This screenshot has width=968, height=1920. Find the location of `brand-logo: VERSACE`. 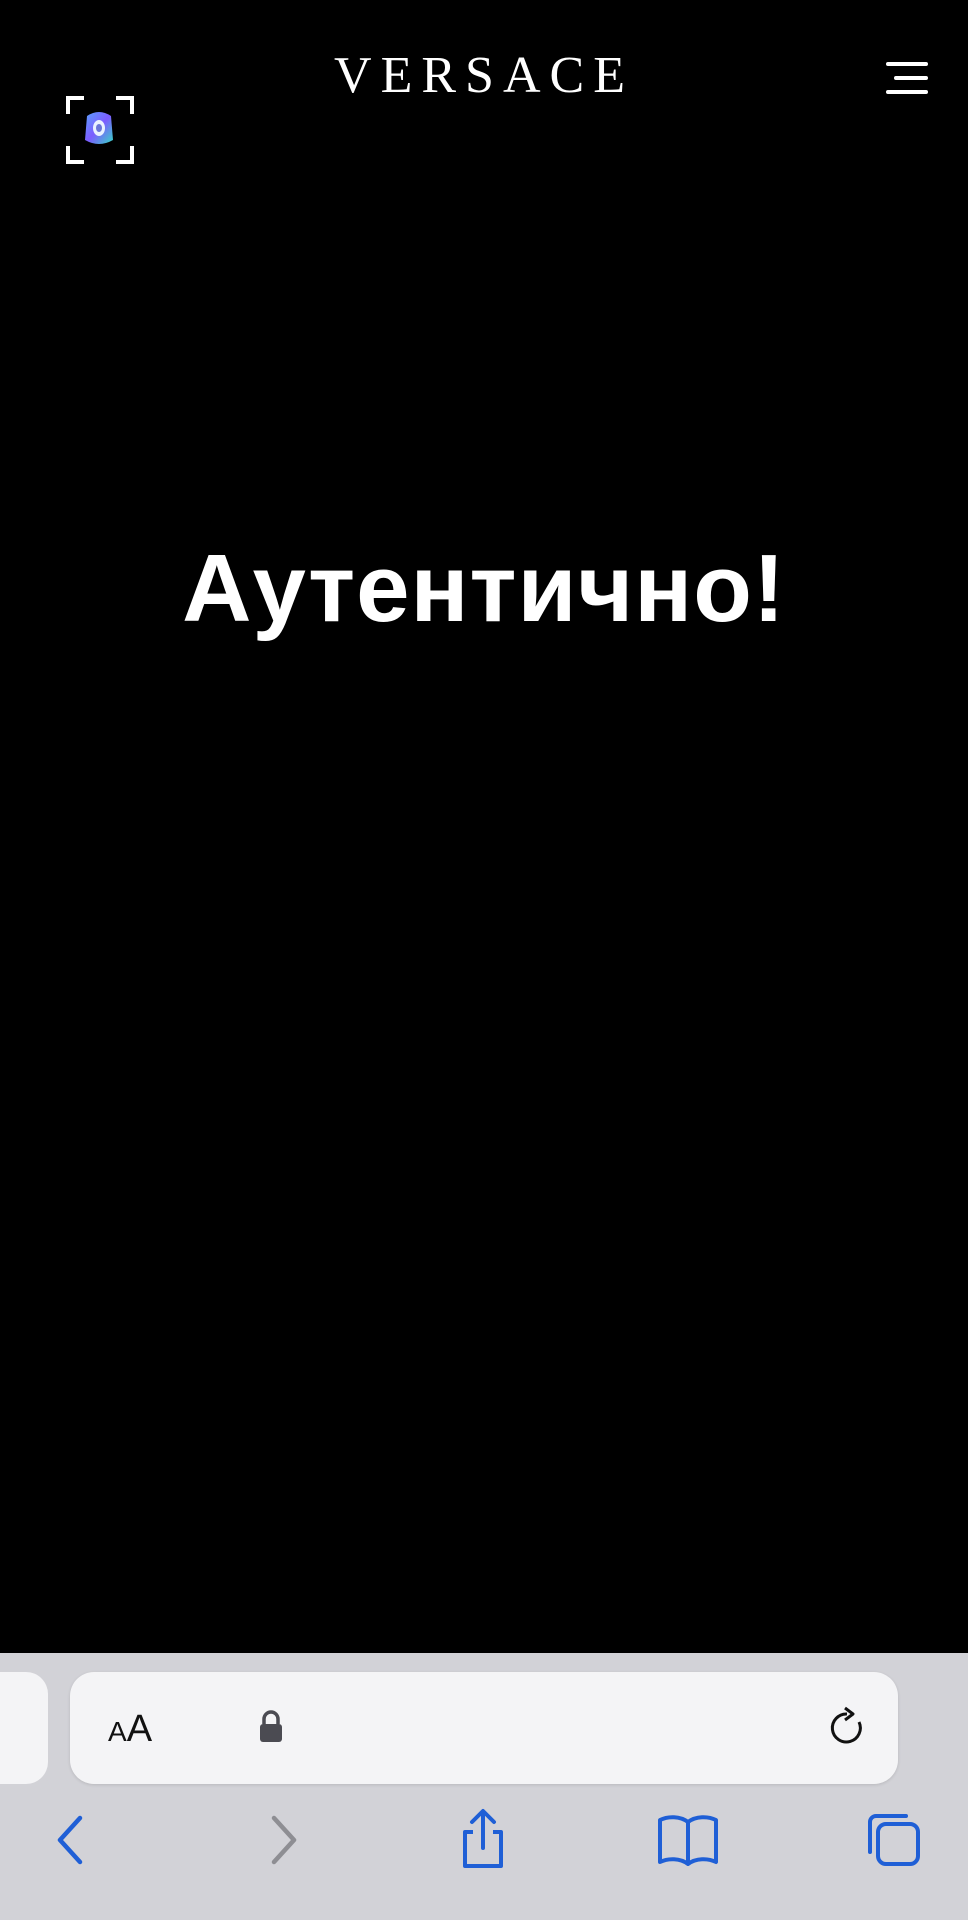

brand-logo: VERSACE is located at coordinates (484, 75).